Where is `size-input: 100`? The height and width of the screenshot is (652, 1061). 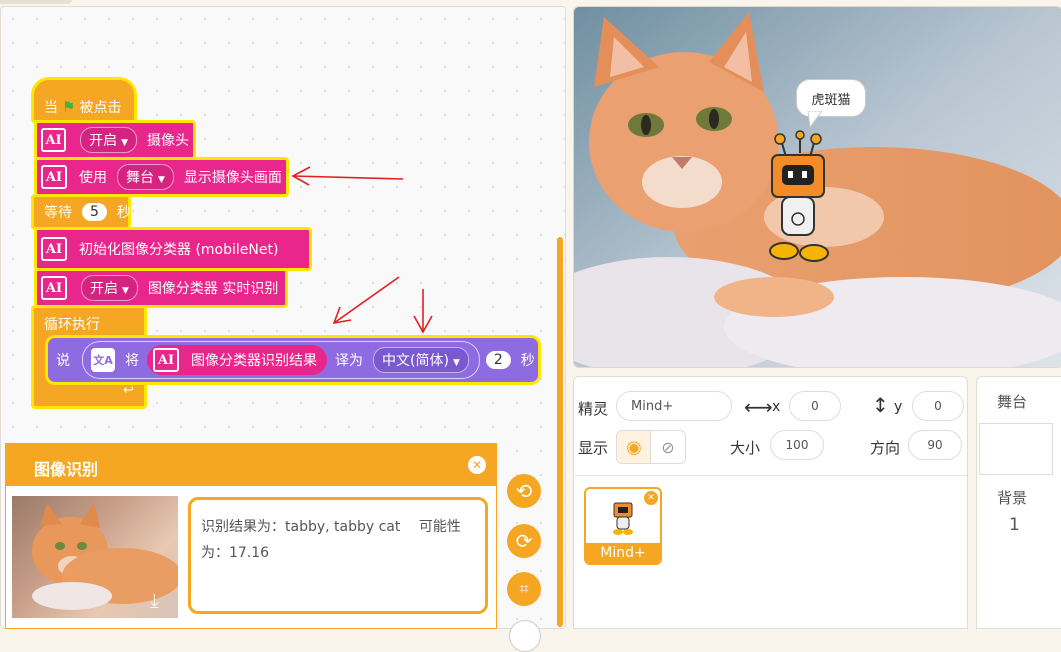 size-input: 100 is located at coordinates (797, 445).